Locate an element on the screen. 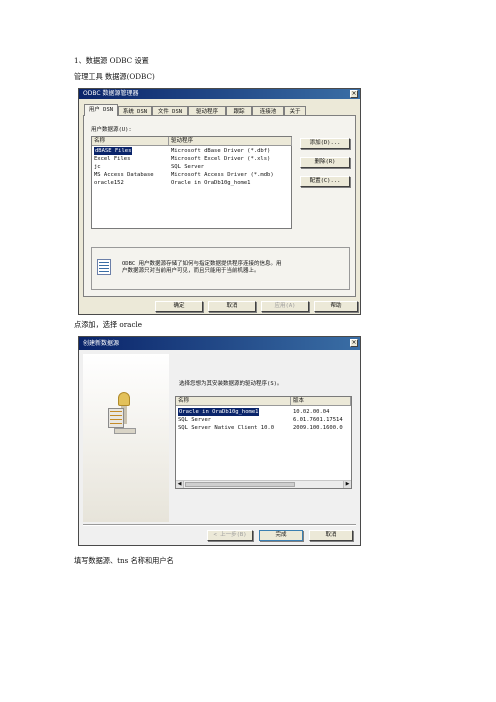 The image size is (496, 702). dsn-name: jc is located at coordinates (97, 167).